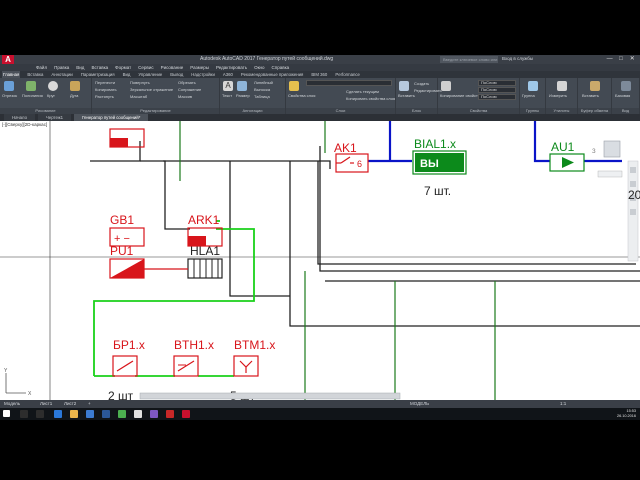 The height and width of the screenshot is (480, 640). Describe the element at coordinates (106, 89) in the screenshot. I see `modify-copy: Копировать` at that location.